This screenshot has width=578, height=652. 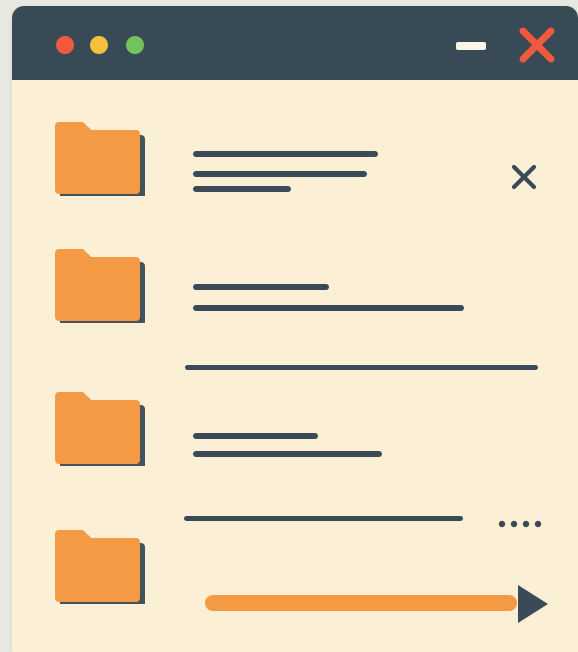 I want to click on minimize-button, so click(x=471, y=46).